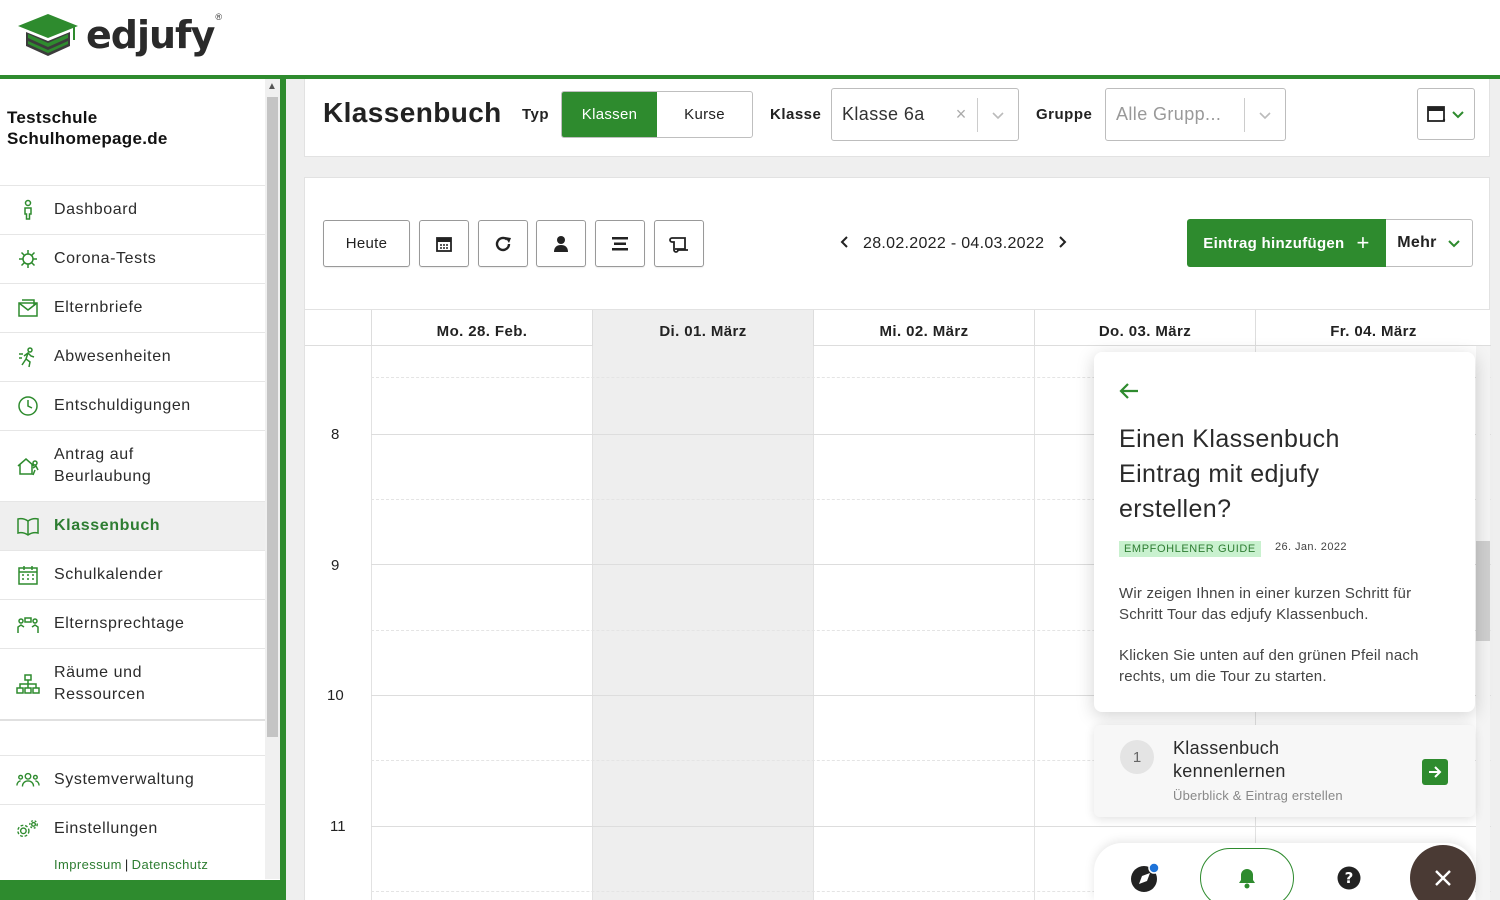  Describe the element at coordinates (132, 465) in the screenshot. I see `sidebar-item-antrag-beurlaubung: Antrag auf Beurlaubung` at that location.